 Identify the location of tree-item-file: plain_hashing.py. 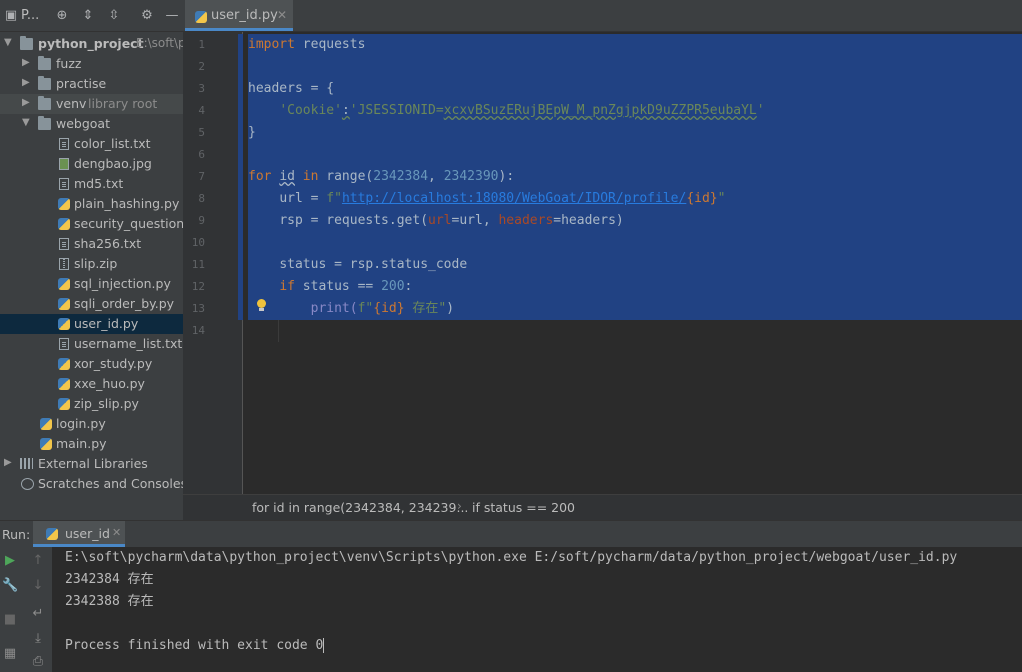
(91, 204).